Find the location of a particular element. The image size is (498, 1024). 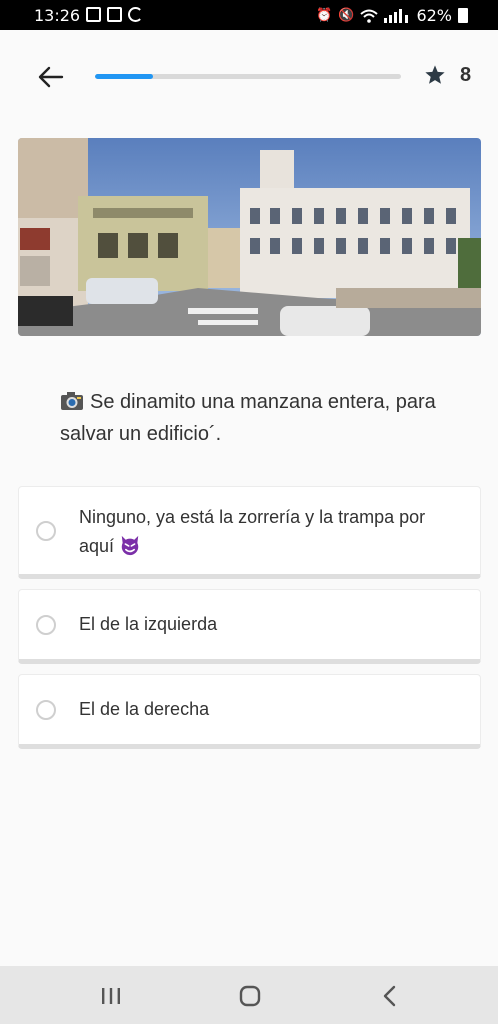

arrow-left-icon is located at coordinates (51, 77).